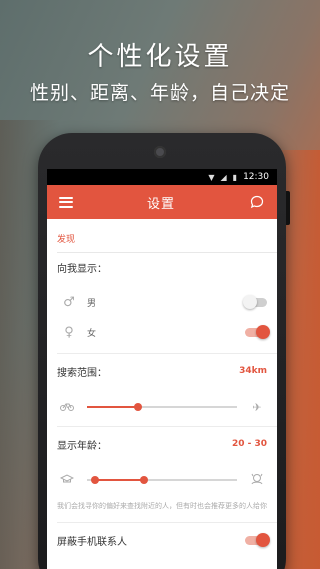 This screenshot has width=320, height=569. What do you see at coordinates (92, 303) in the screenshot?
I see `option-label-male: 男` at bounding box center [92, 303].